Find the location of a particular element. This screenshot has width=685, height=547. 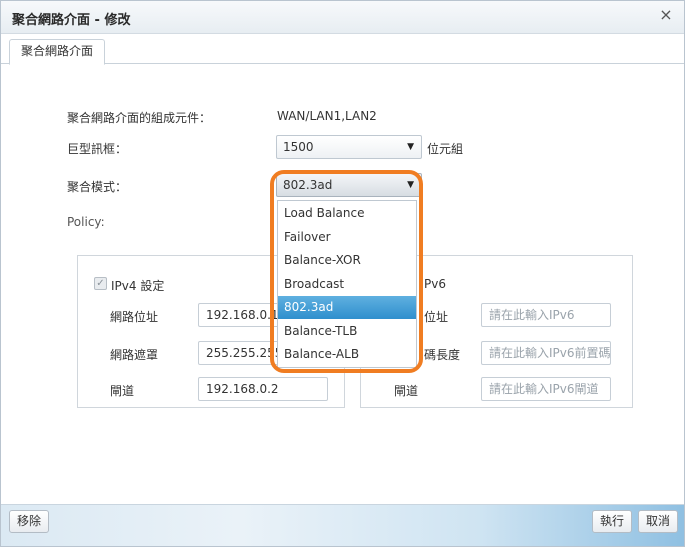

dropdown-option: Load Balance is located at coordinates (347, 213).